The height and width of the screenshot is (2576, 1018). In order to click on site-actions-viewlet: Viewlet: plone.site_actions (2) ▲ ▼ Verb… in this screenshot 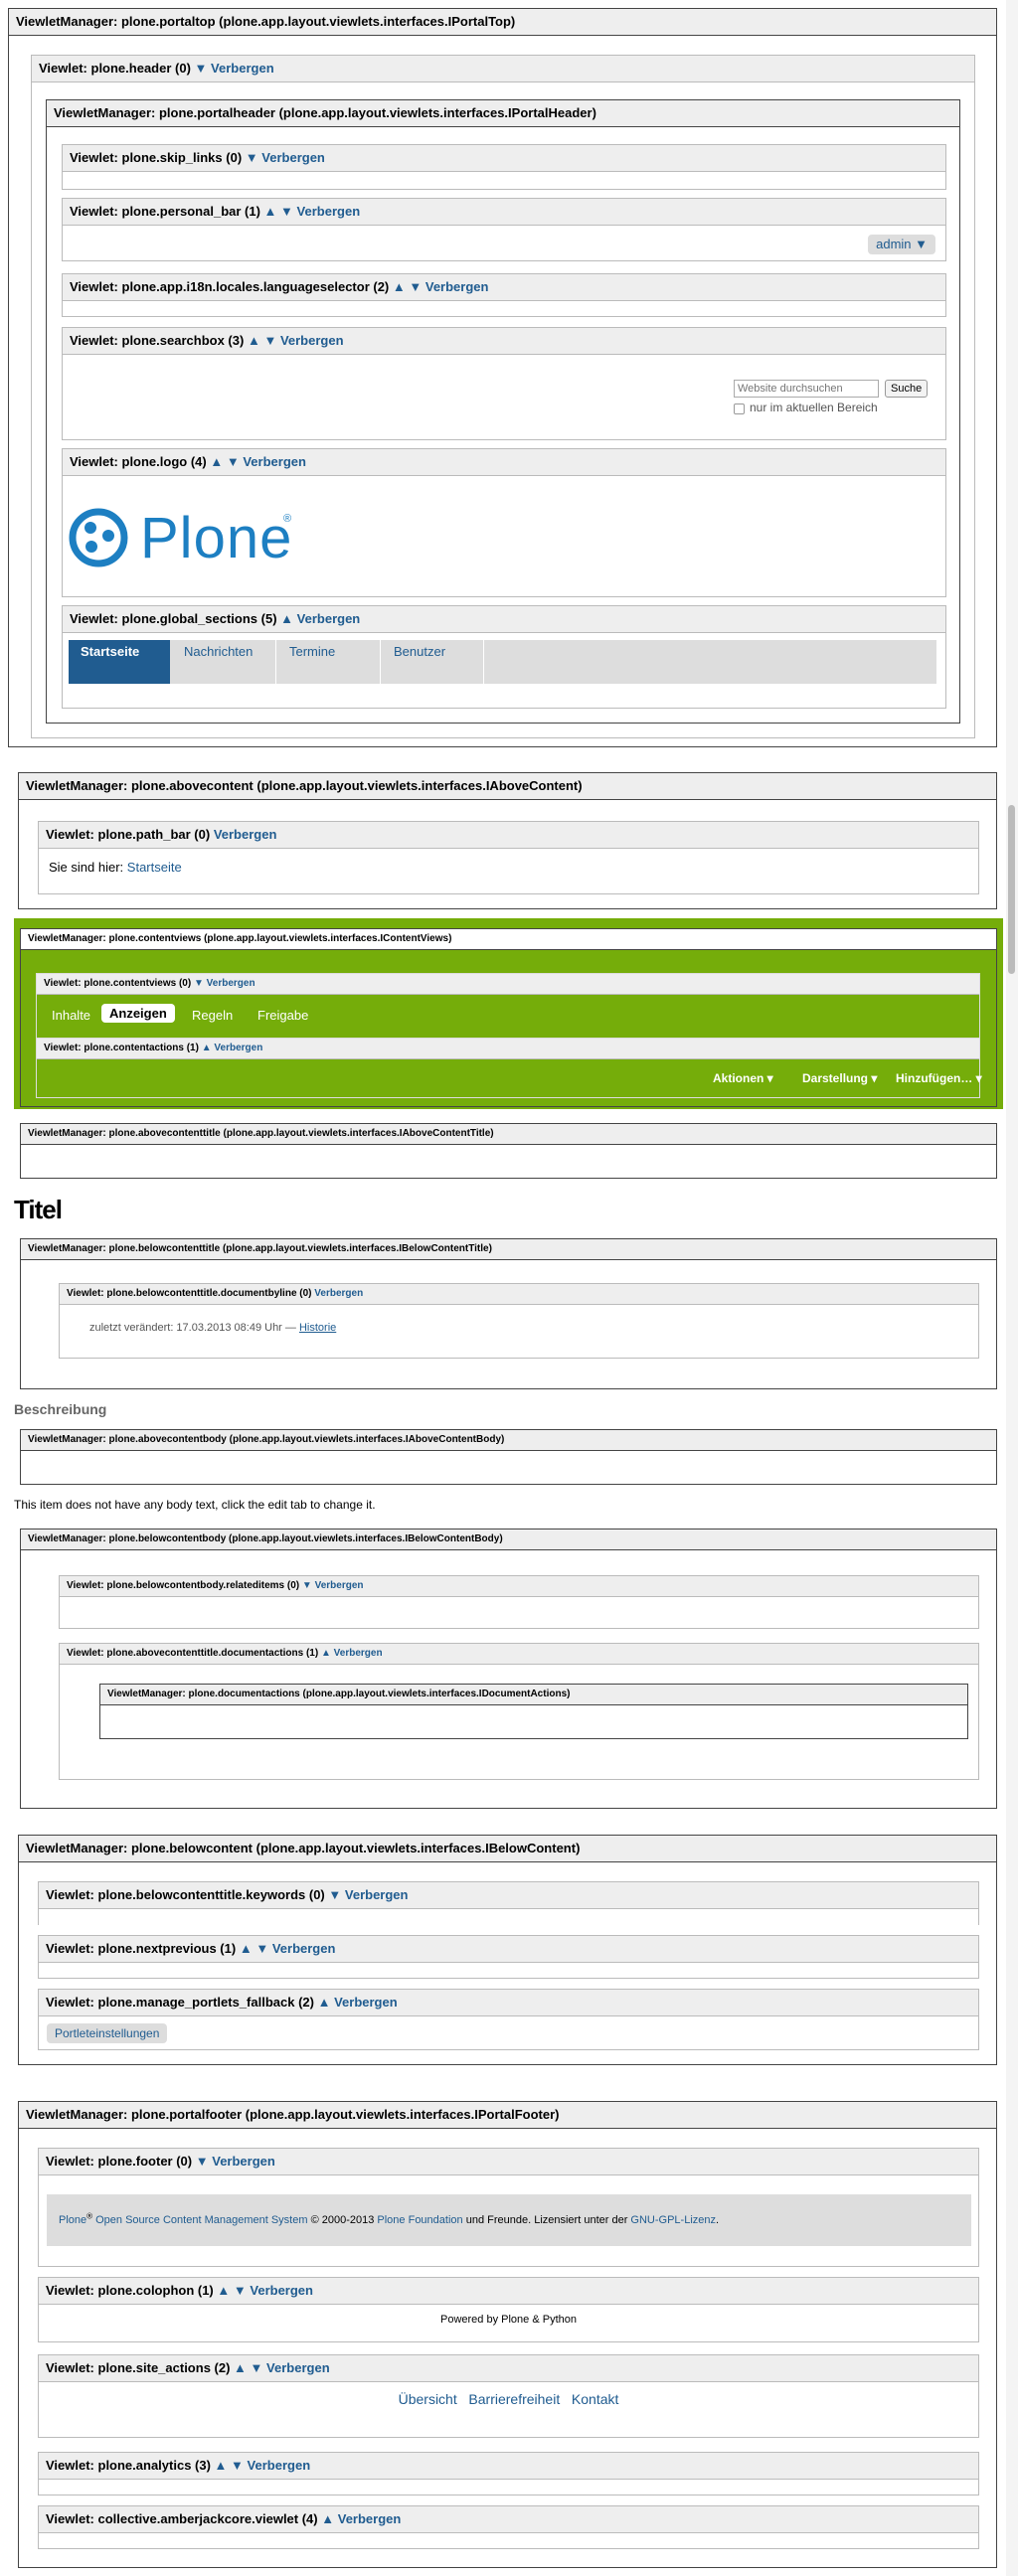, I will do `click(508, 2396)`.